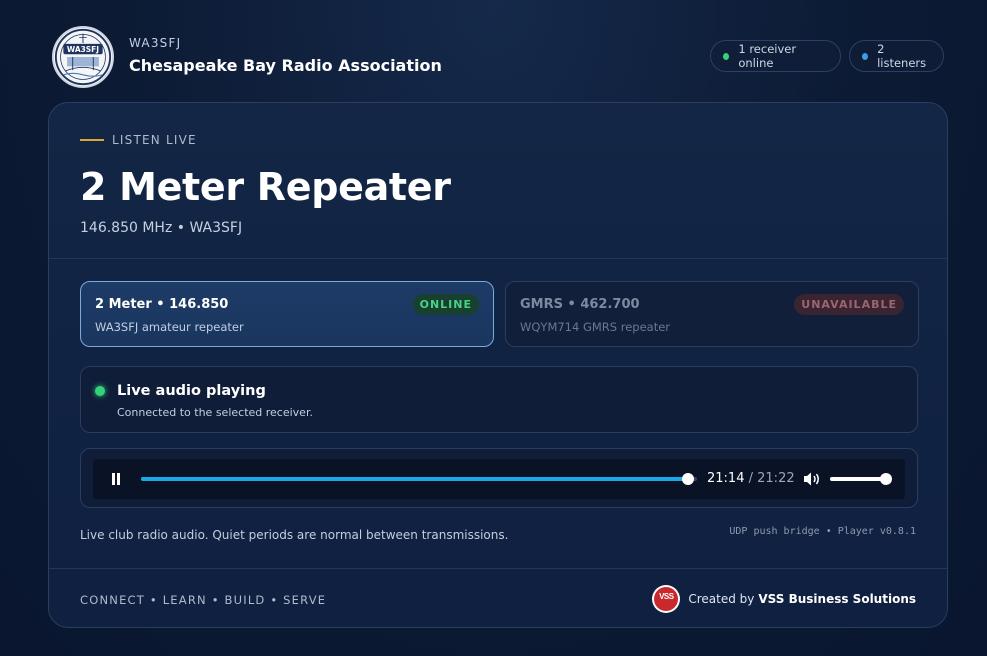 This screenshot has height=656, width=987. What do you see at coordinates (92, 140) in the screenshot?
I see `eyebrow-bar` at bounding box center [92, 140].